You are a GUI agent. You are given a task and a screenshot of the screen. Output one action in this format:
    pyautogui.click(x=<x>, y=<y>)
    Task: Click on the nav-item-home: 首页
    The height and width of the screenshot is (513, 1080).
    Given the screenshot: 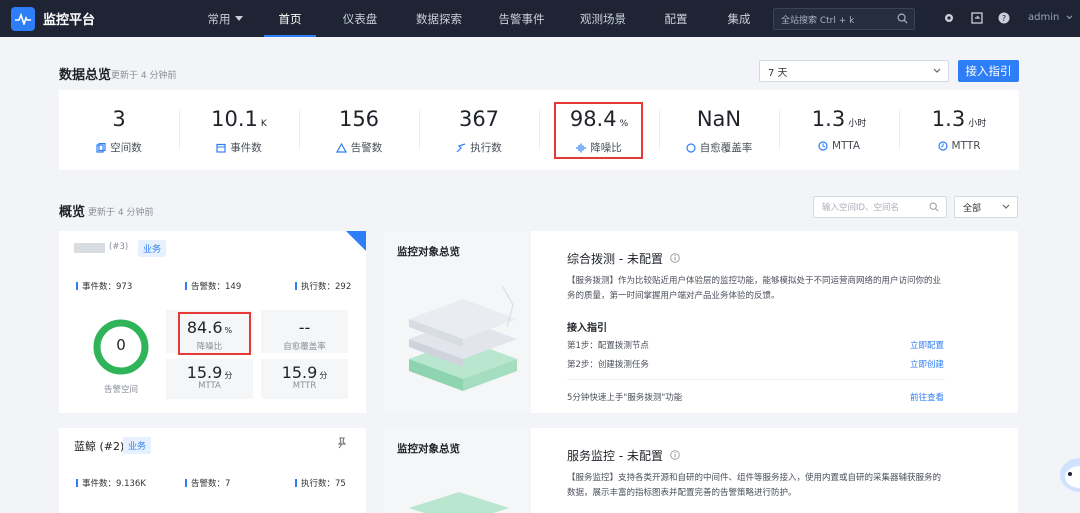 What is the action you would take?
    pyautogui.click(x=290, y=18)
    